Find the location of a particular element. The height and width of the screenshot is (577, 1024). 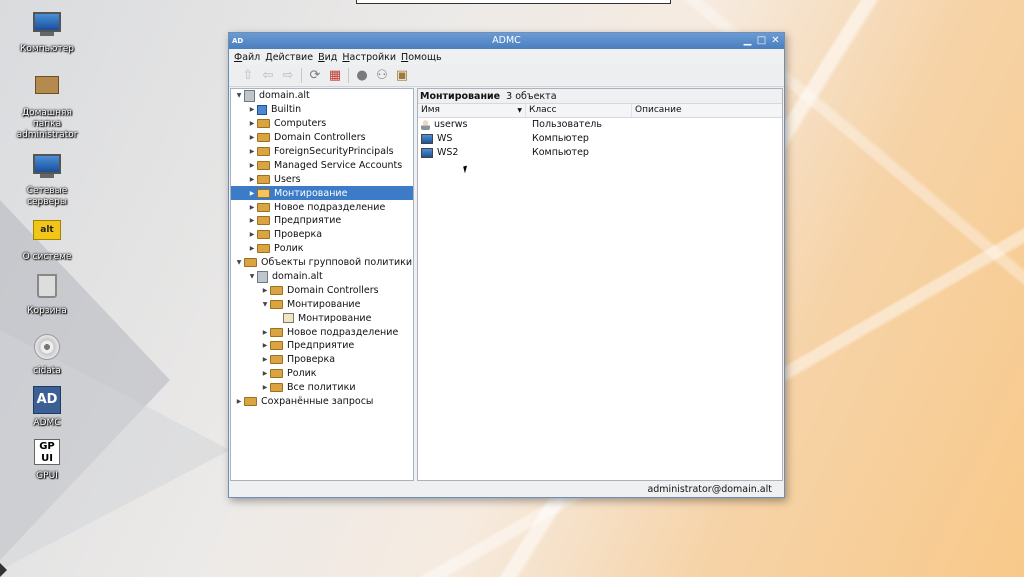

window-titlebar: AD ADMC ▁ □ ✕ is located at coordinates (506, 41).